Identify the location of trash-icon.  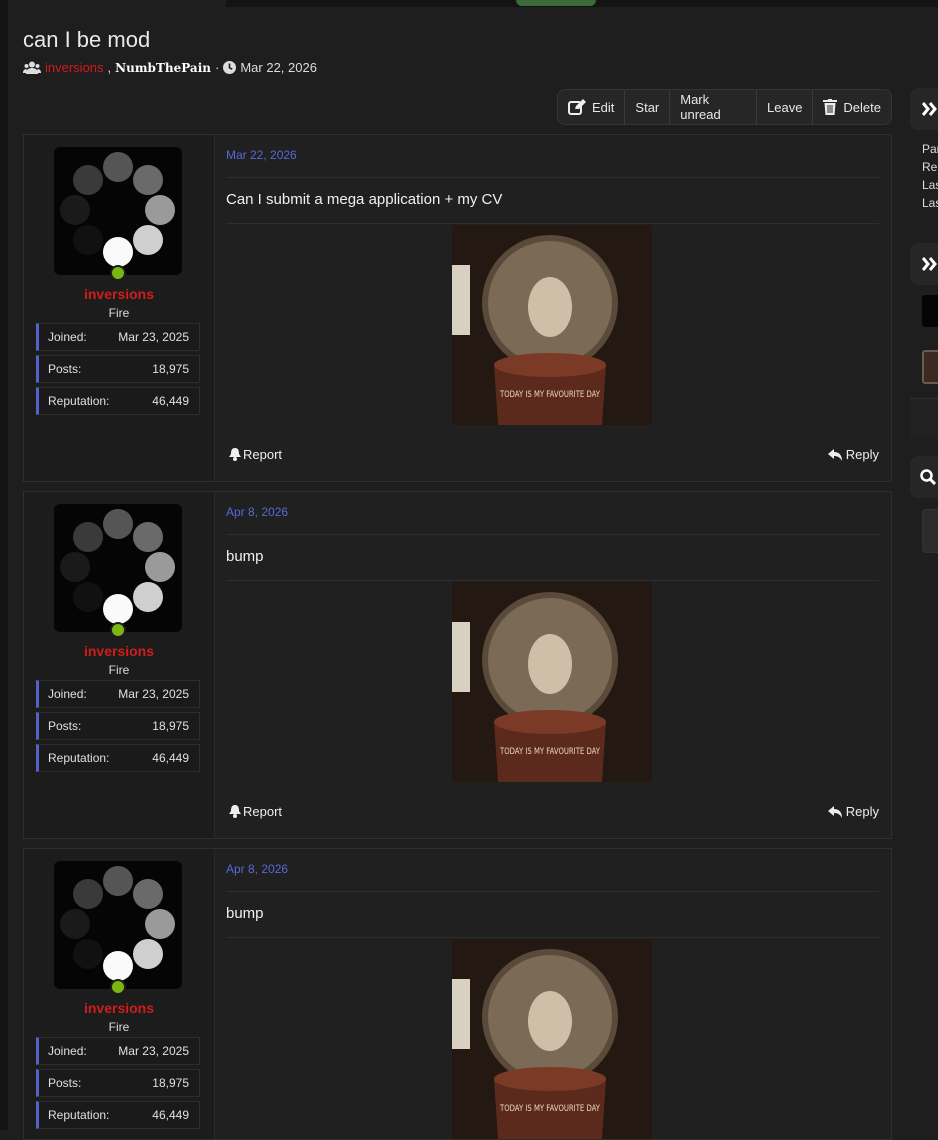
(830, 107).